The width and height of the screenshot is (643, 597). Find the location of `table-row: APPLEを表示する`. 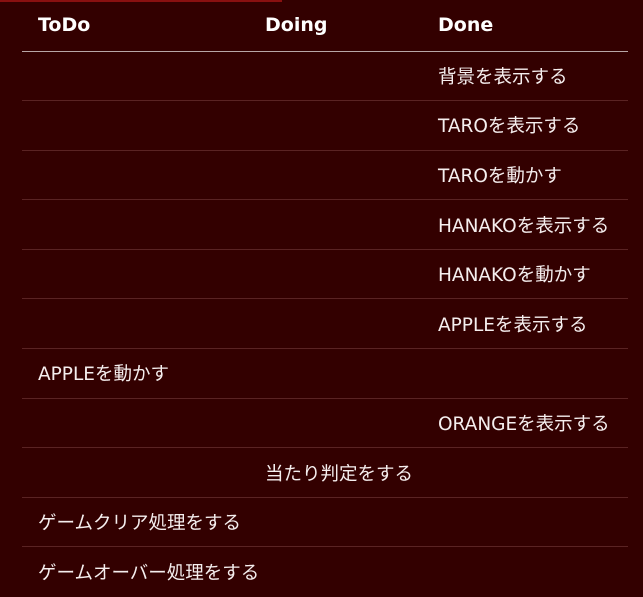

table-row: APPLEを表示する is located at coordinates (325, 324).